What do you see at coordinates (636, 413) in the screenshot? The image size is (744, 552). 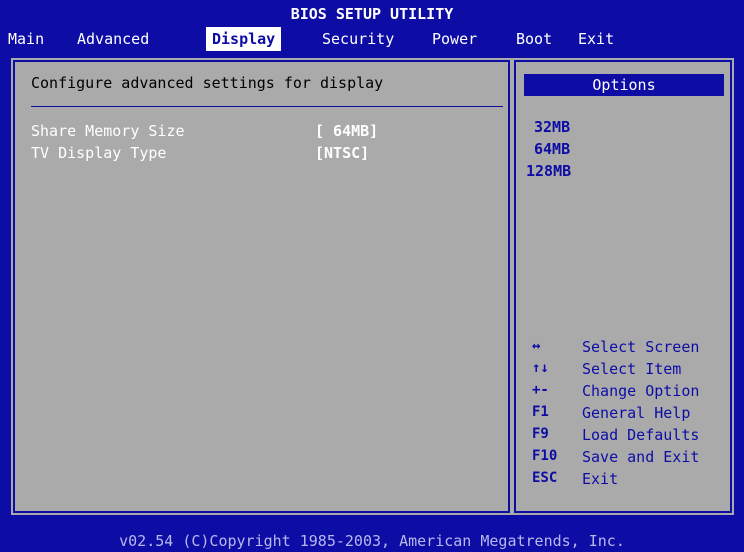 I see `help-general-help: General Help` at bounding box center [636, 413].